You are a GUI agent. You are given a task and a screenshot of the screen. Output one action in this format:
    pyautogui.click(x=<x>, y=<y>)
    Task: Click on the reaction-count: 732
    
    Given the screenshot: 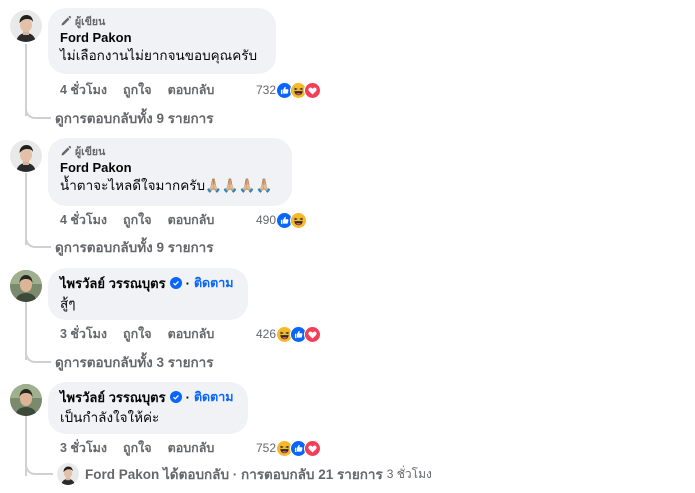 What is the action you would take?
    pyautogui.click(x=266, y=90)
    